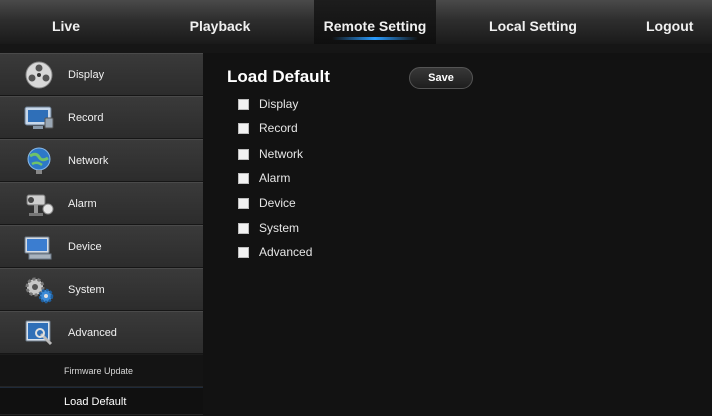  What do you see at coordinates (279, 104) in the screenshot?
I see `option-label: Display` at bounding box center [279, 104].